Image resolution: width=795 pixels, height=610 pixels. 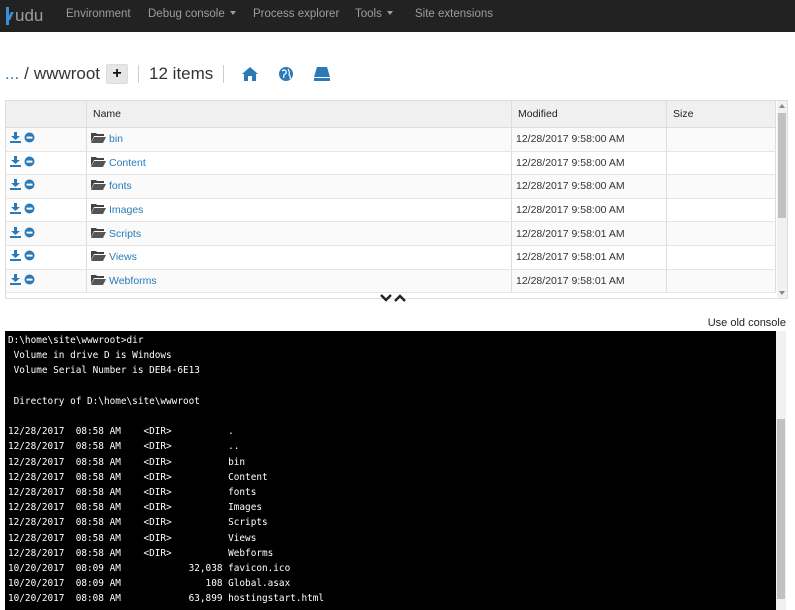 I want to click on console-line: 10/20/2017 08:09 AM 108 Global.asax, so click(x=149, y=584).